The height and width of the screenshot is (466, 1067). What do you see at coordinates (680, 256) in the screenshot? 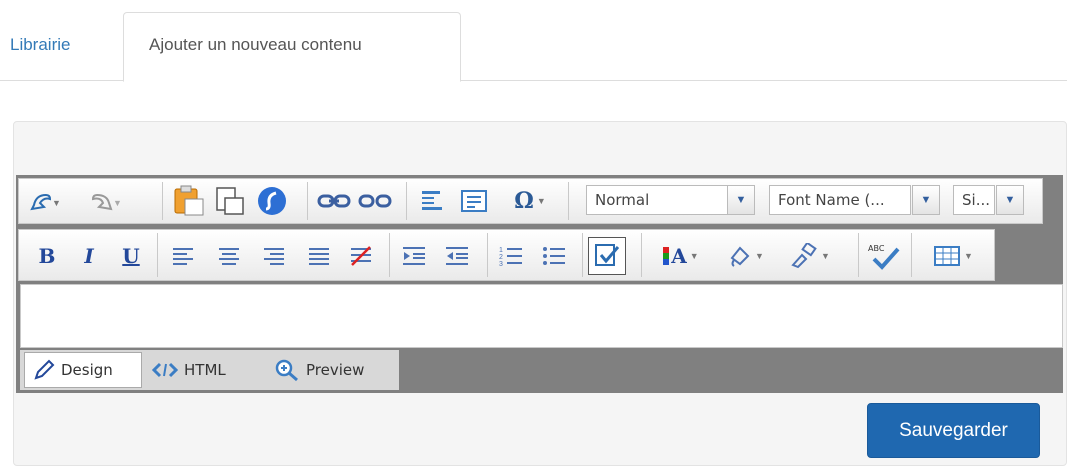
I see `font-color-icon: A ▼` at bounding box center [680, 256].